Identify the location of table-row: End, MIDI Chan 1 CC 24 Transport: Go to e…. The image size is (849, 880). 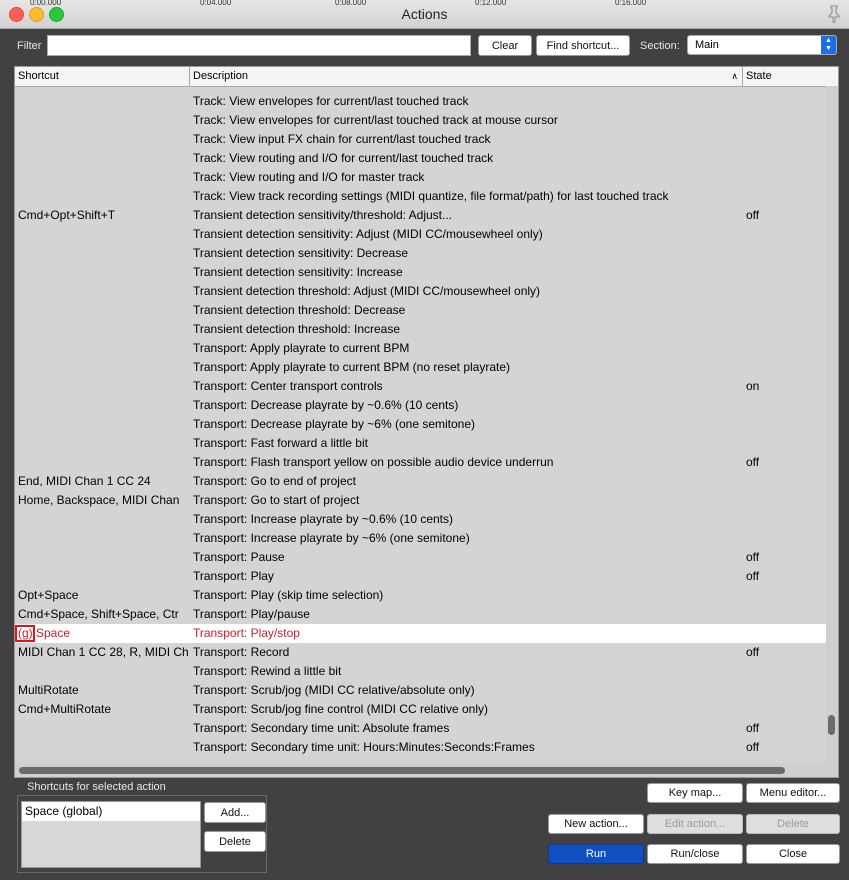
(420, 481).